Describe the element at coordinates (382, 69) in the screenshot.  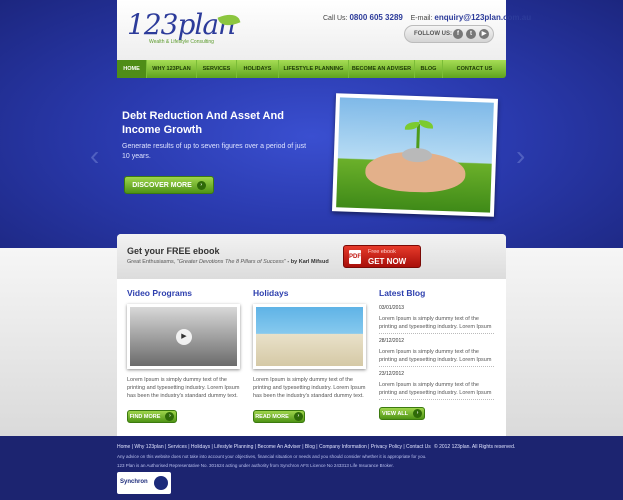
I see `nav-become-an-adviser: BECOME AN ADVISER` at that location.